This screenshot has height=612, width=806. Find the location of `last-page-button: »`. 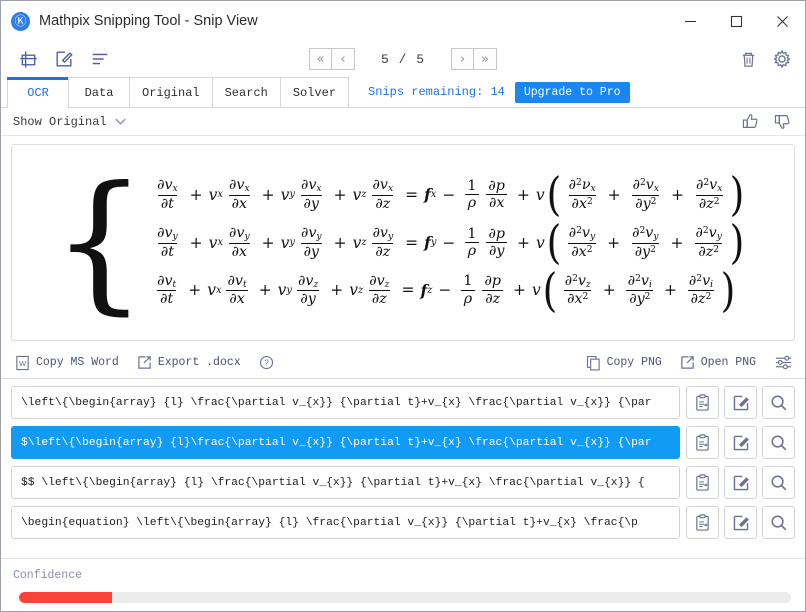

last-page-button: » is located at coordinates (485, 59).